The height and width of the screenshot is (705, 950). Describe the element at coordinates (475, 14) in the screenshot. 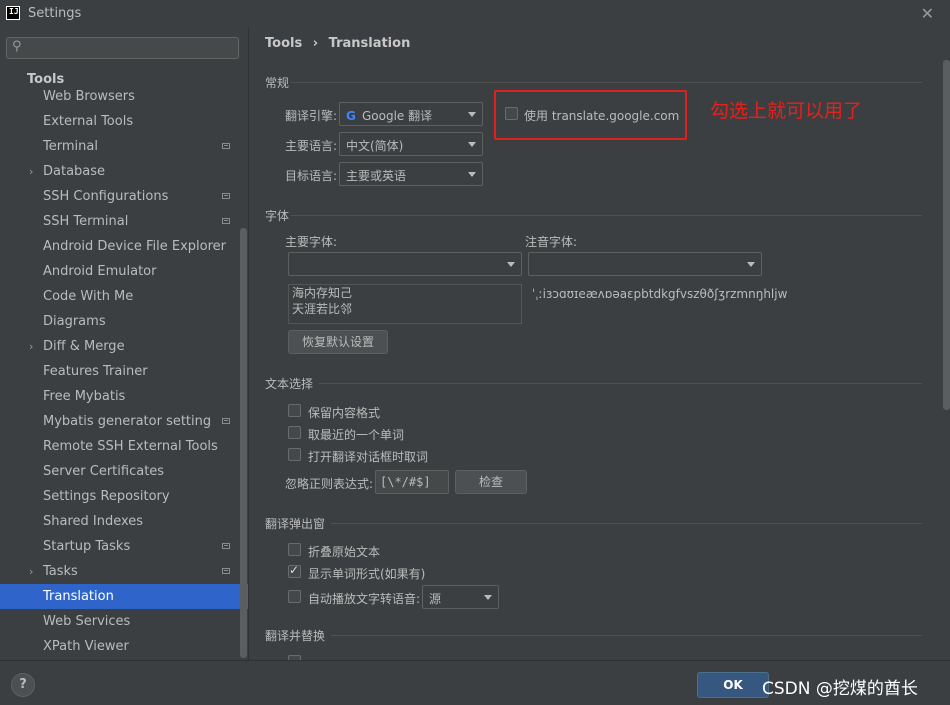

I see `title-bar: IJ Settings ✕` at that location.